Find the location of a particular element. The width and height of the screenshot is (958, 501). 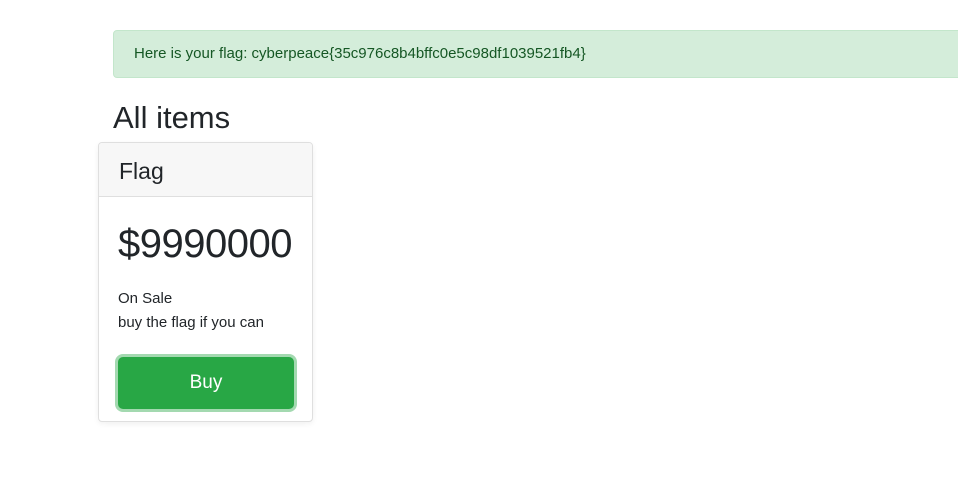

item-description: buy the flag if you can is located at coordinates (191, 322).